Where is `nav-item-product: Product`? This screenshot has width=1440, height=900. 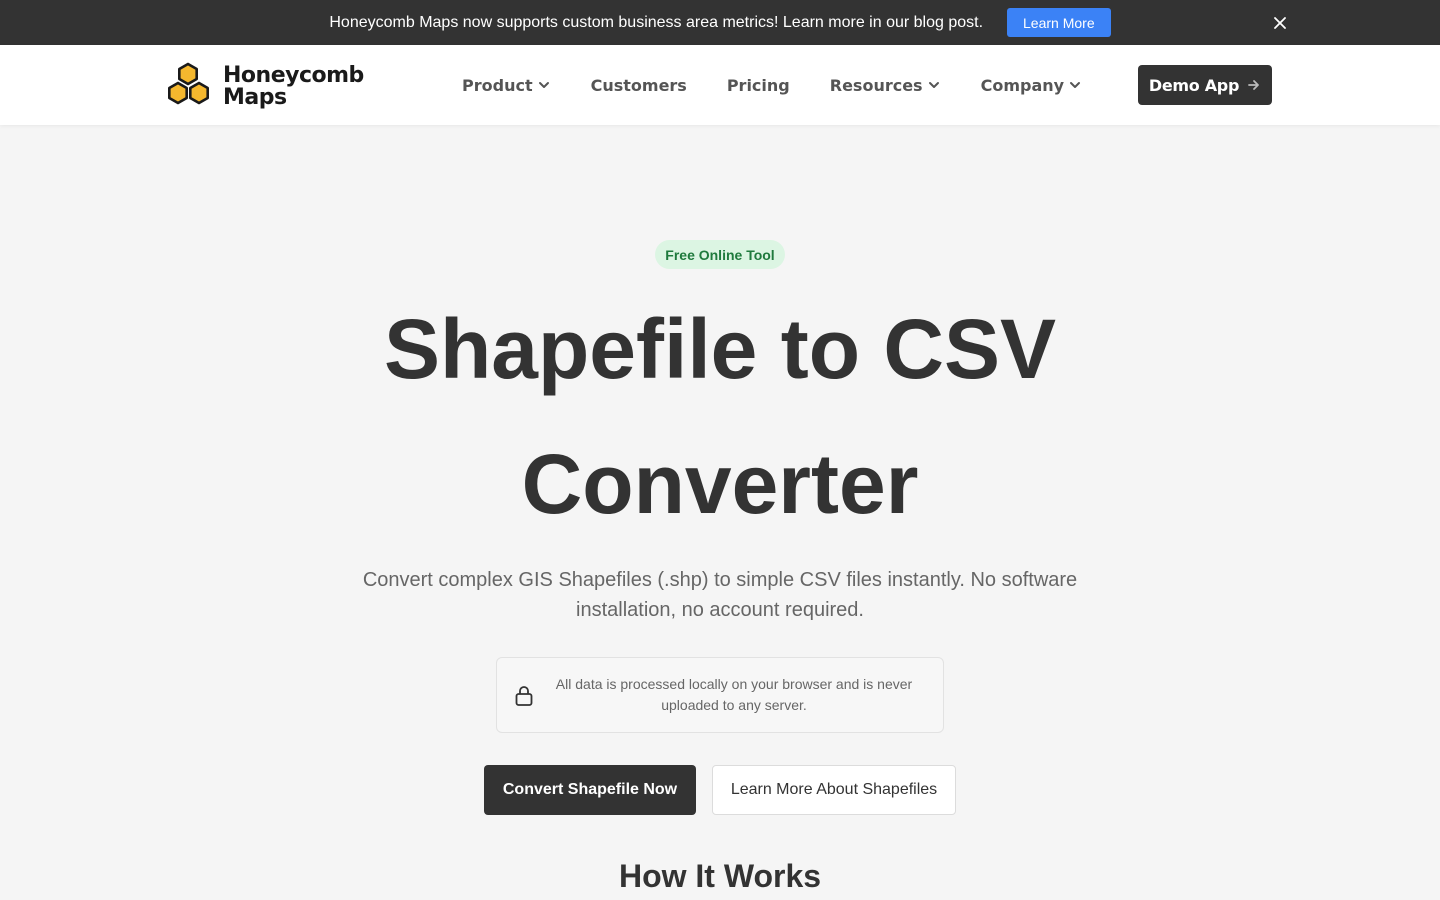
nav-item-product: Product is located at coordinates (506, 85).